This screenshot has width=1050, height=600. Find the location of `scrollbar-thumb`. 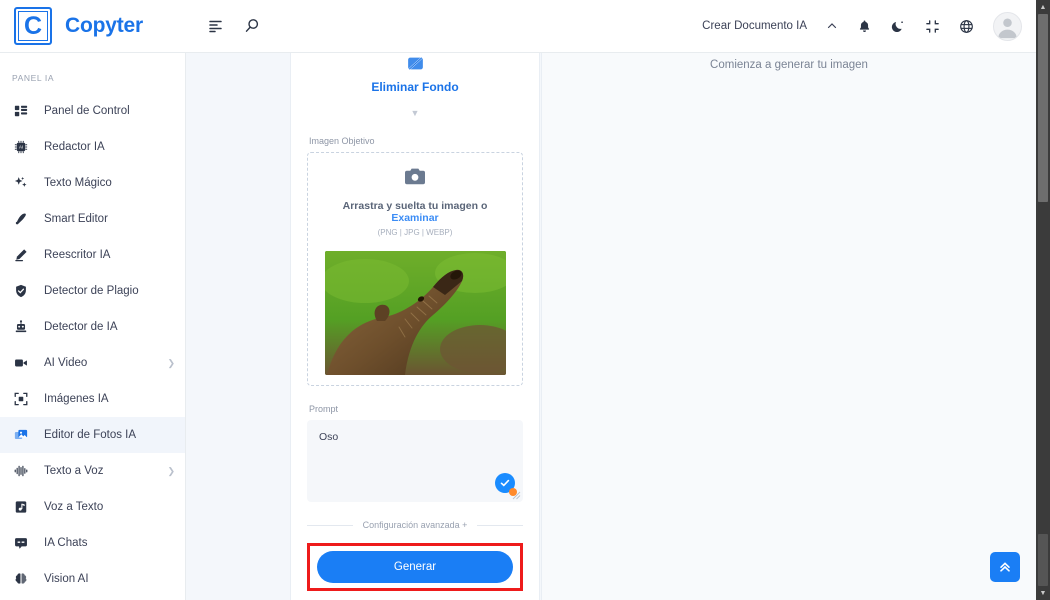

scrollbar-thumb is located at coordinates (1043, 108).